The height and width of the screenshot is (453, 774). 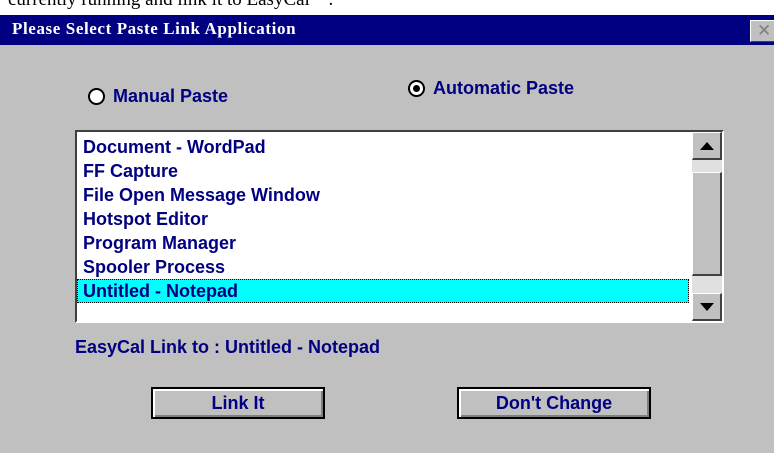 What do you see at coordinates (383, 291) in the screenshot?
I see `list-item-selected: Untitled - Notepad` at bounding box center [383, 291].